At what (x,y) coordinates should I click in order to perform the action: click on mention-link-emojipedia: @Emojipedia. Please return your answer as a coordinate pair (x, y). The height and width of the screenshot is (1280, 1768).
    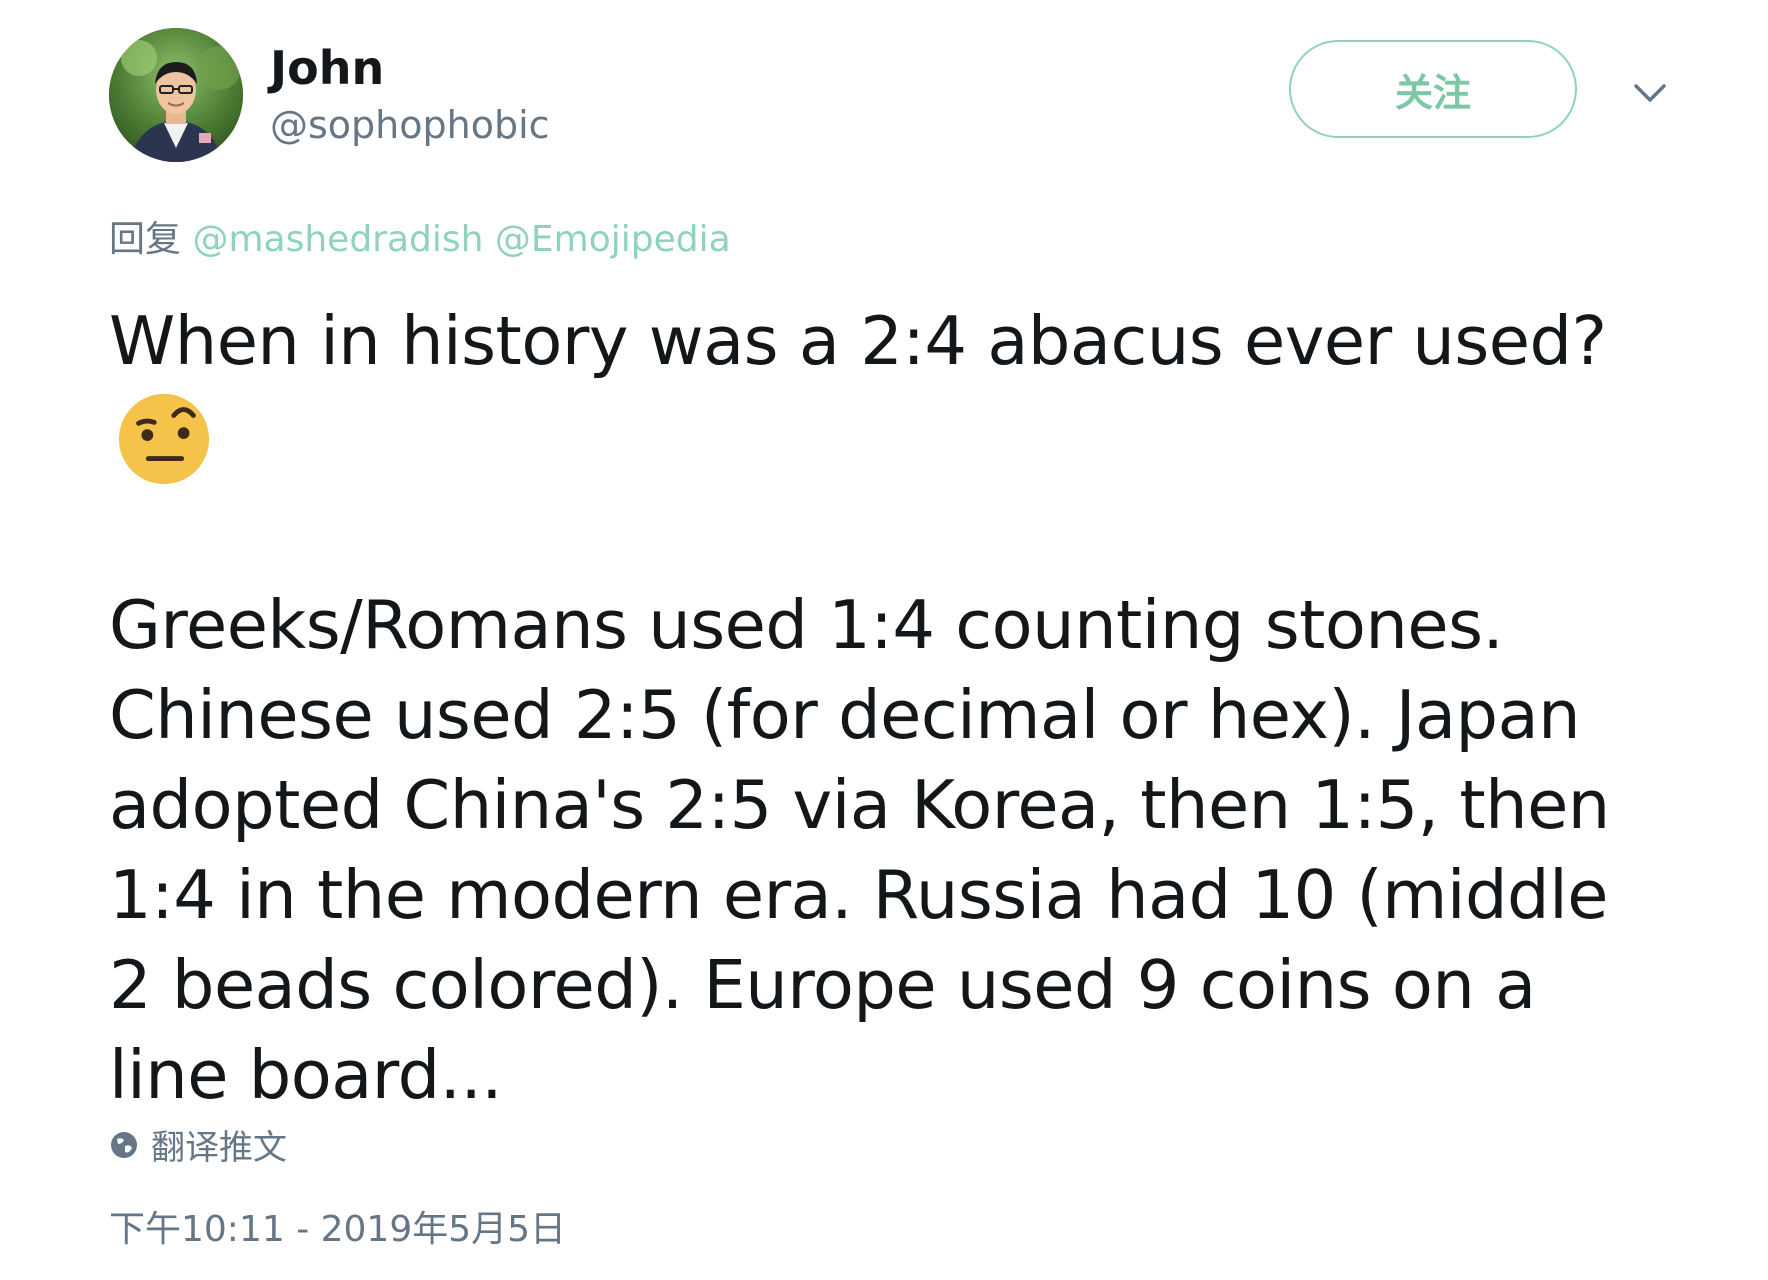
    Looking at the image, I should click on (613, 239).